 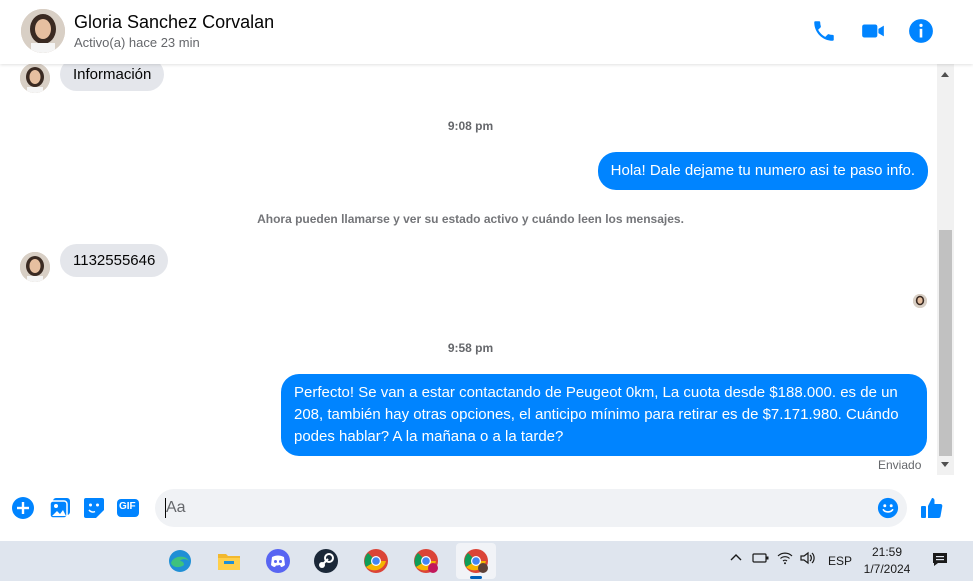 I want to click on gif-label: GIF, so click(x=127, y=506).